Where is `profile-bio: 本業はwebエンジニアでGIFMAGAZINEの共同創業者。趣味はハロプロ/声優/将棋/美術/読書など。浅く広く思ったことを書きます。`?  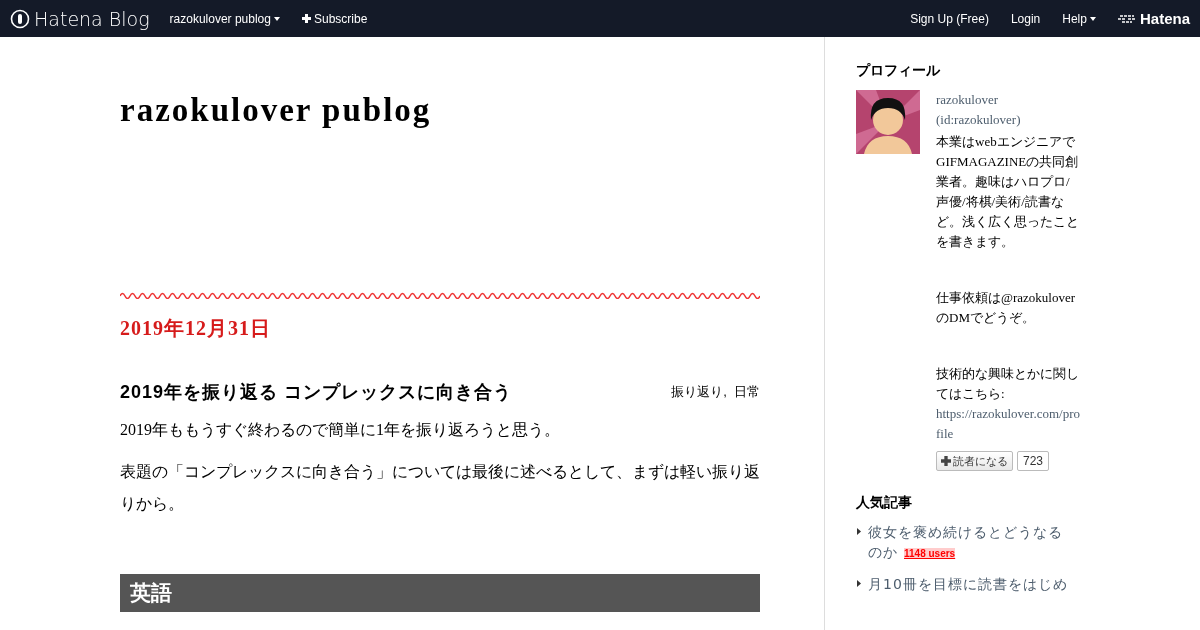
profile-bio: 本業はwebエンジニアでGIFMAGAZINEの共同創業者。趣味はハロプロ/声優/将棋/美術/読書など。浅く広く思ったことを書きます。 is located at coordinates (1008, 192).